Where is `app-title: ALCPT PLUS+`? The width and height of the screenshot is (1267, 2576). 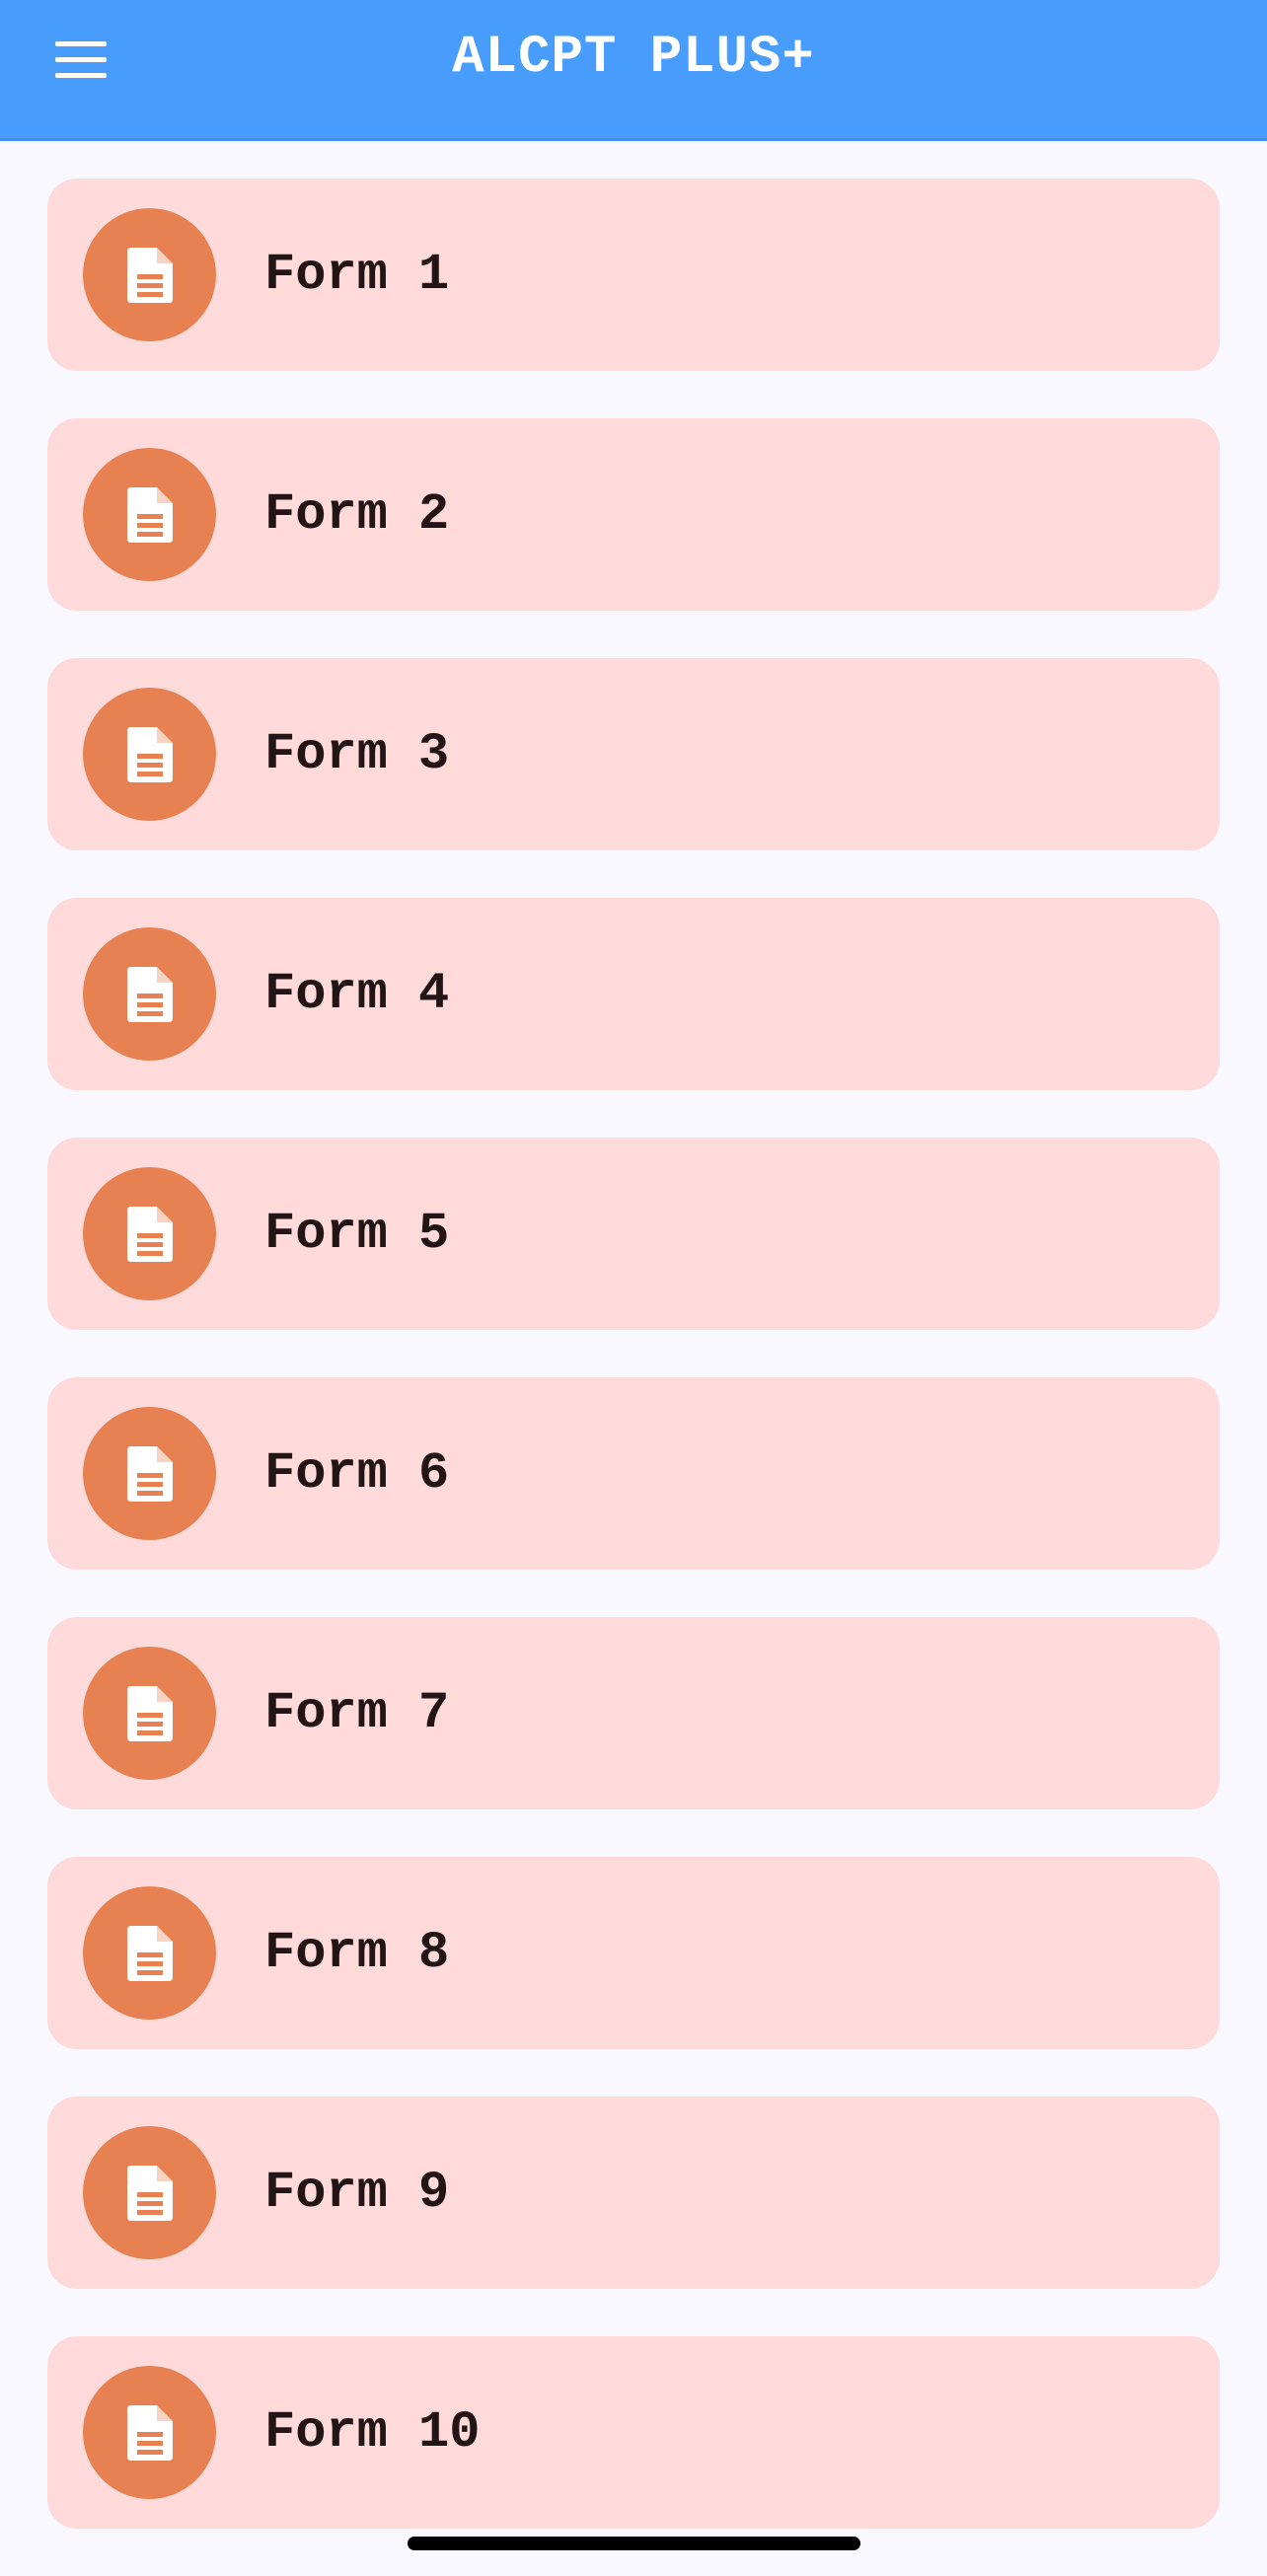 app-title: ALCPT PLUS+ is located at coordinates (633, 57).